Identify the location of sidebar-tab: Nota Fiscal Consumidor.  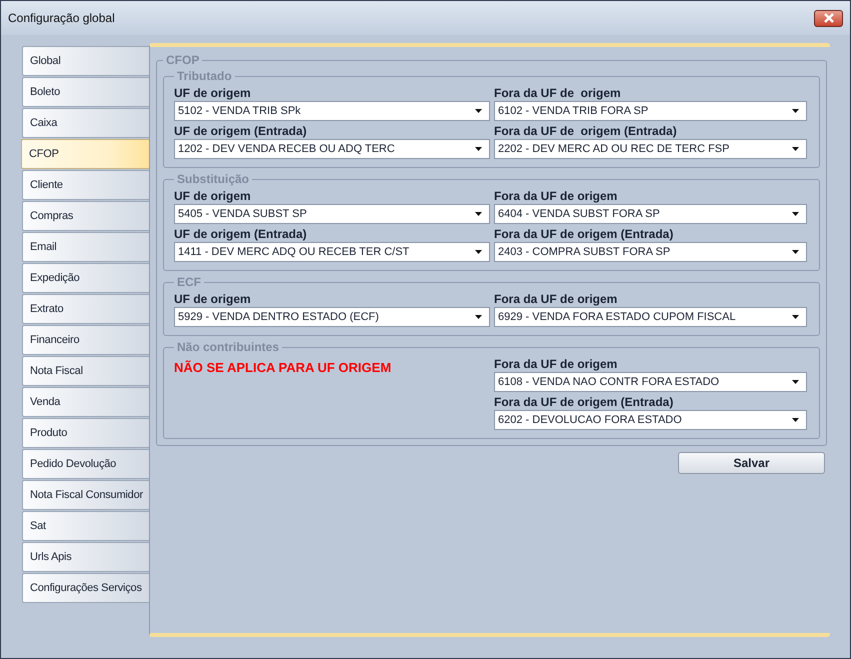
(85, 495).